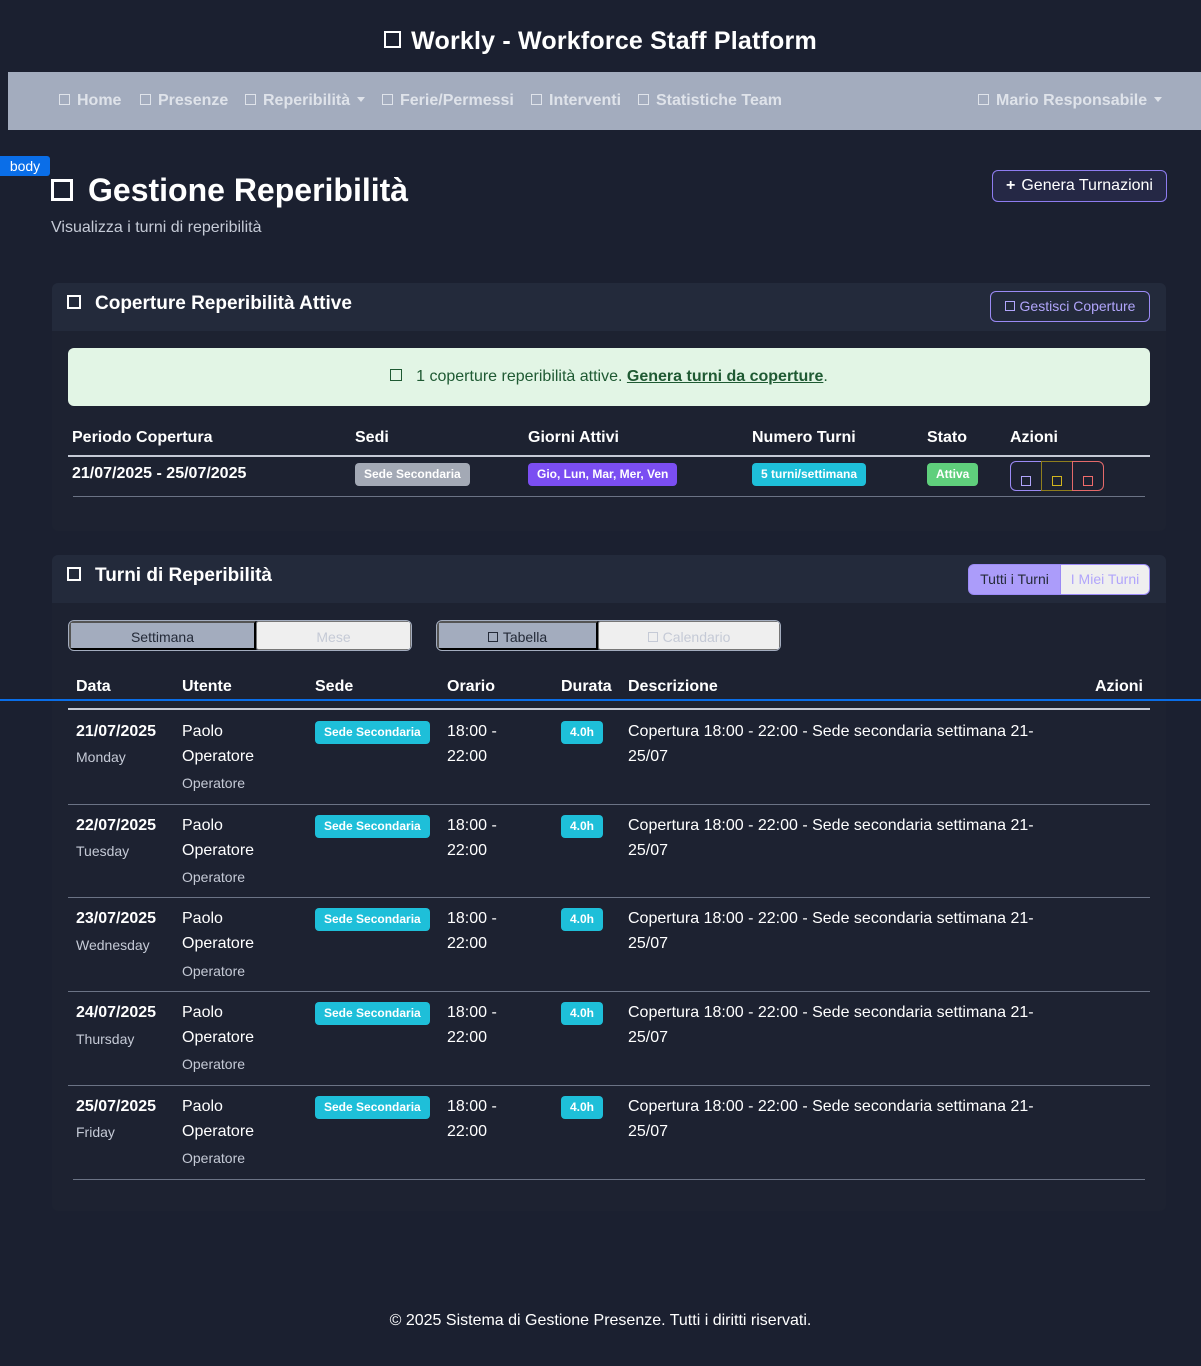 The image size is (1201, 1366). I want to click on trash-icon, so click(1088, 480).